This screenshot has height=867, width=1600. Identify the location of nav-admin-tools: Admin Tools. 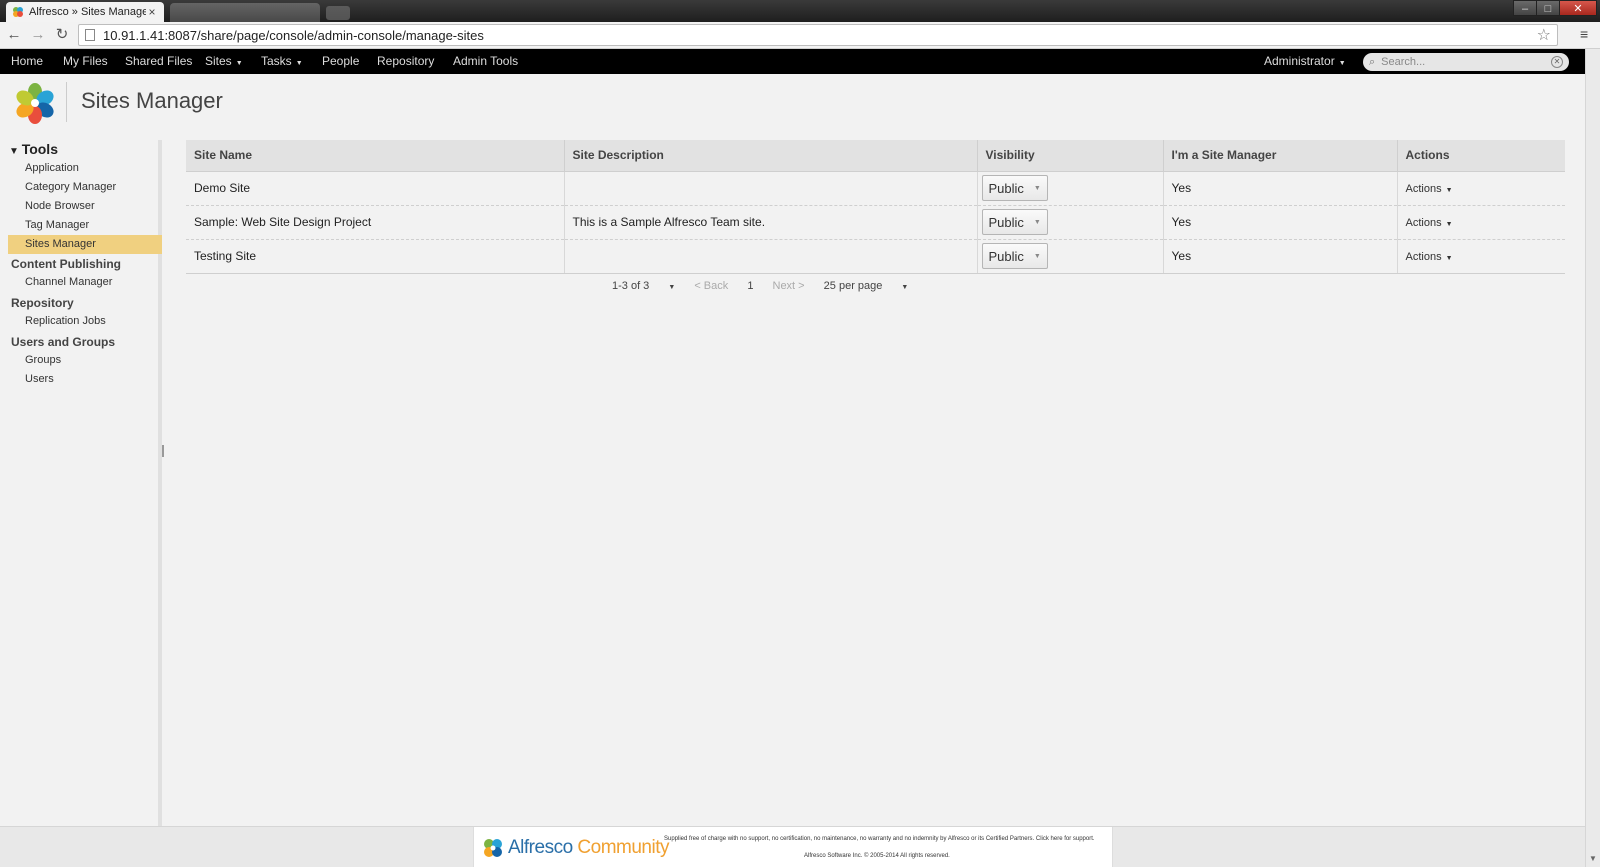
(485, 61).